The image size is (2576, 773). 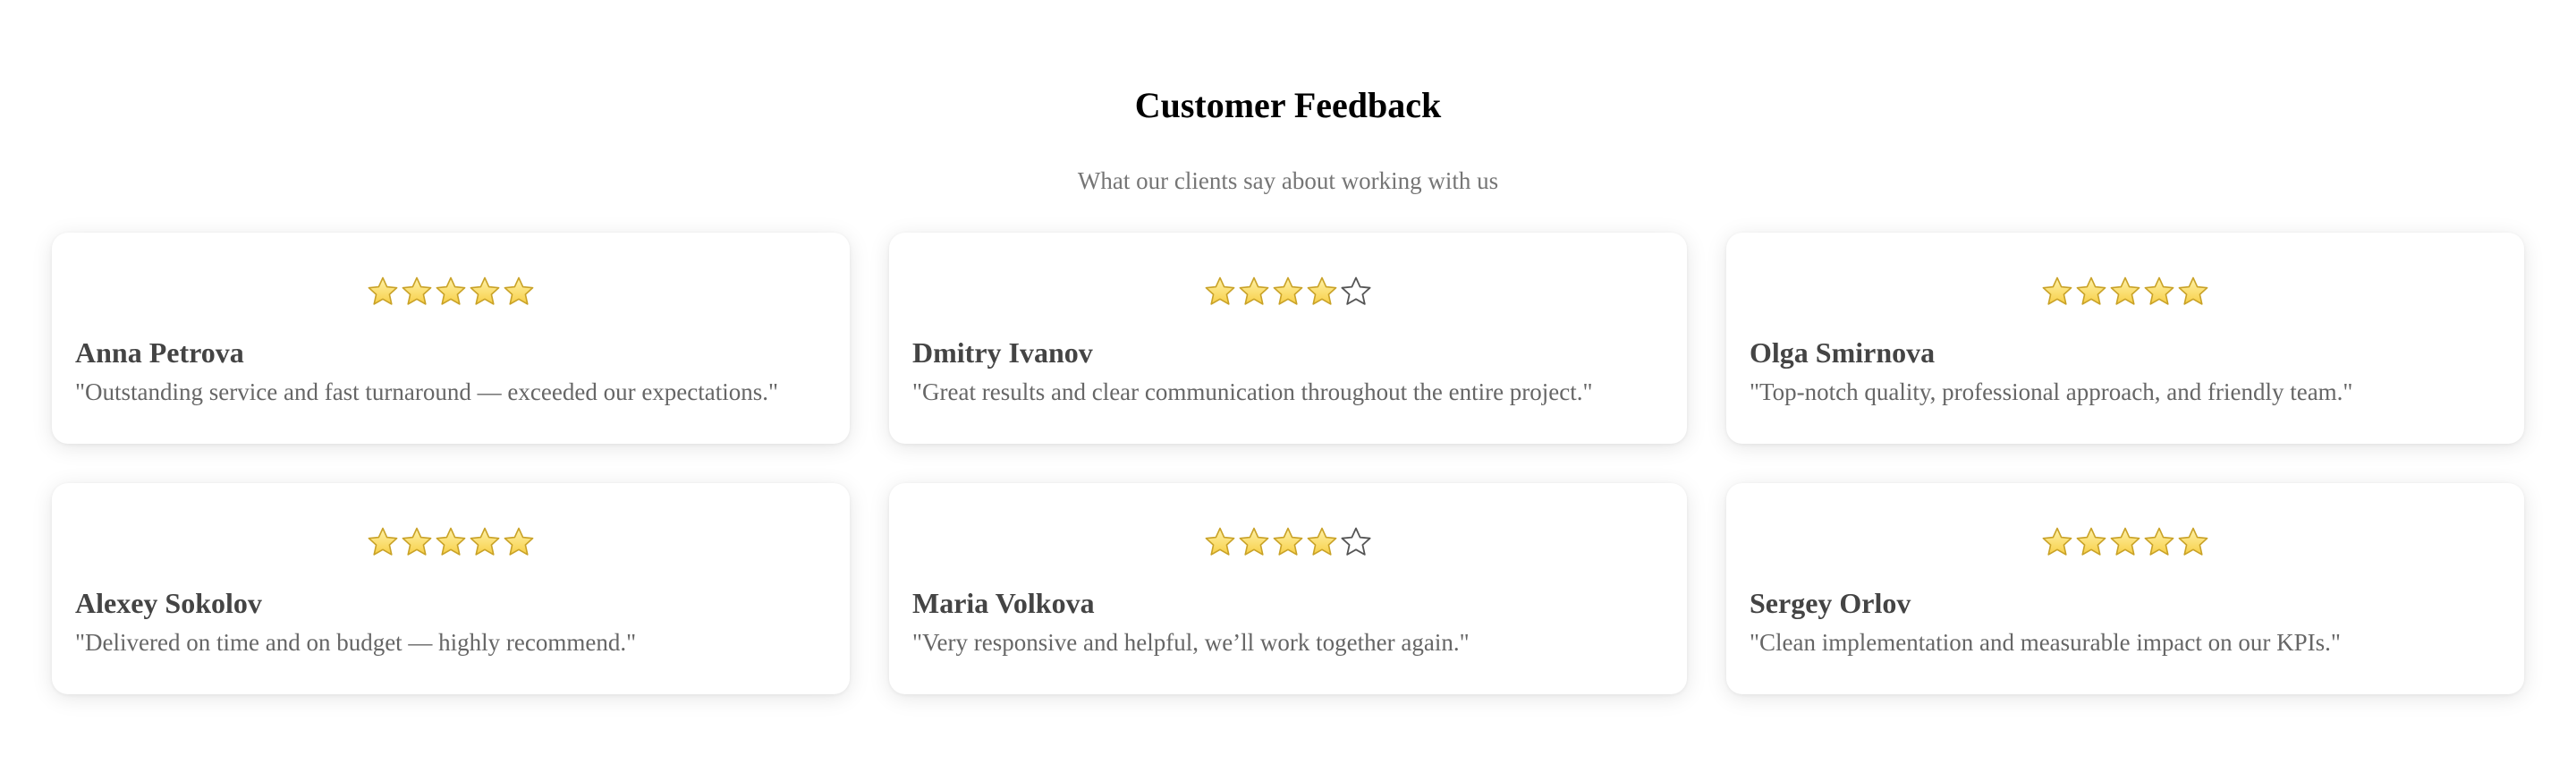 I want to click on reviewer-name: Dmitry Ivanov, so click(x=1002, y=352).